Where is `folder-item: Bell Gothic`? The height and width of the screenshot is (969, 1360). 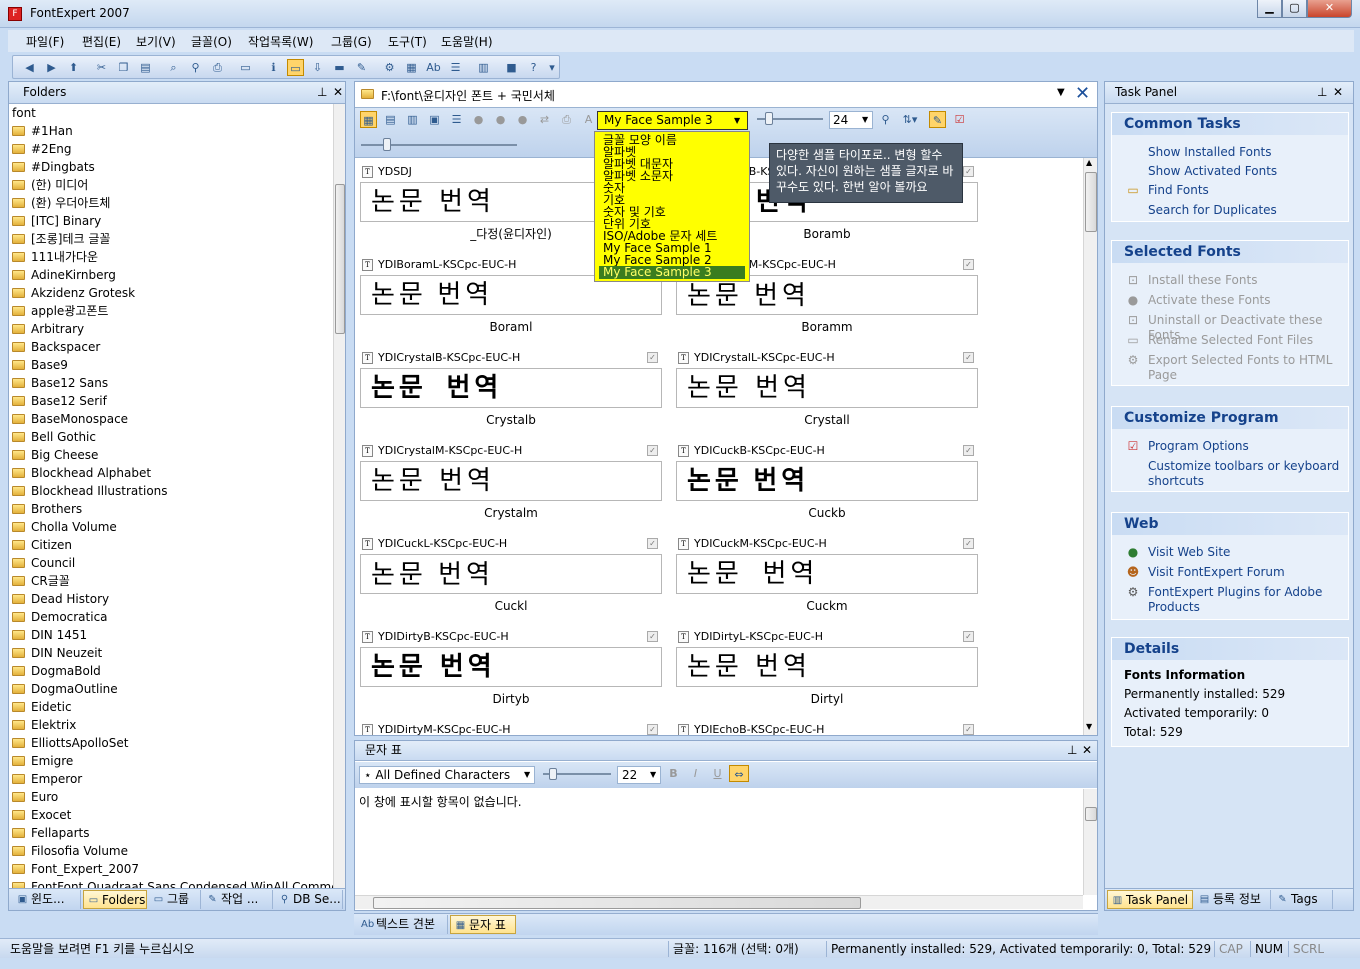
folder-item: Bell Gothic is located at coordinates (171, 437).